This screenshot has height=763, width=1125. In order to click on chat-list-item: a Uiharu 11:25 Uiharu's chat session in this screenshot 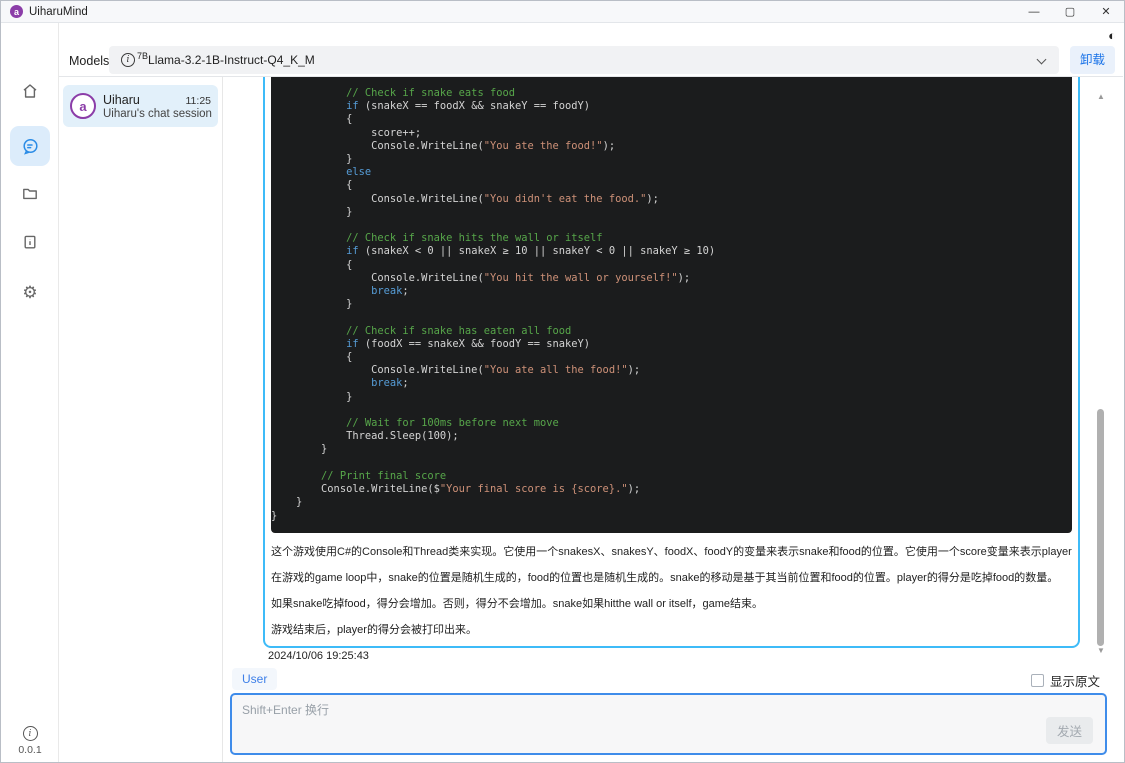, I will do `click(140, 106)`.